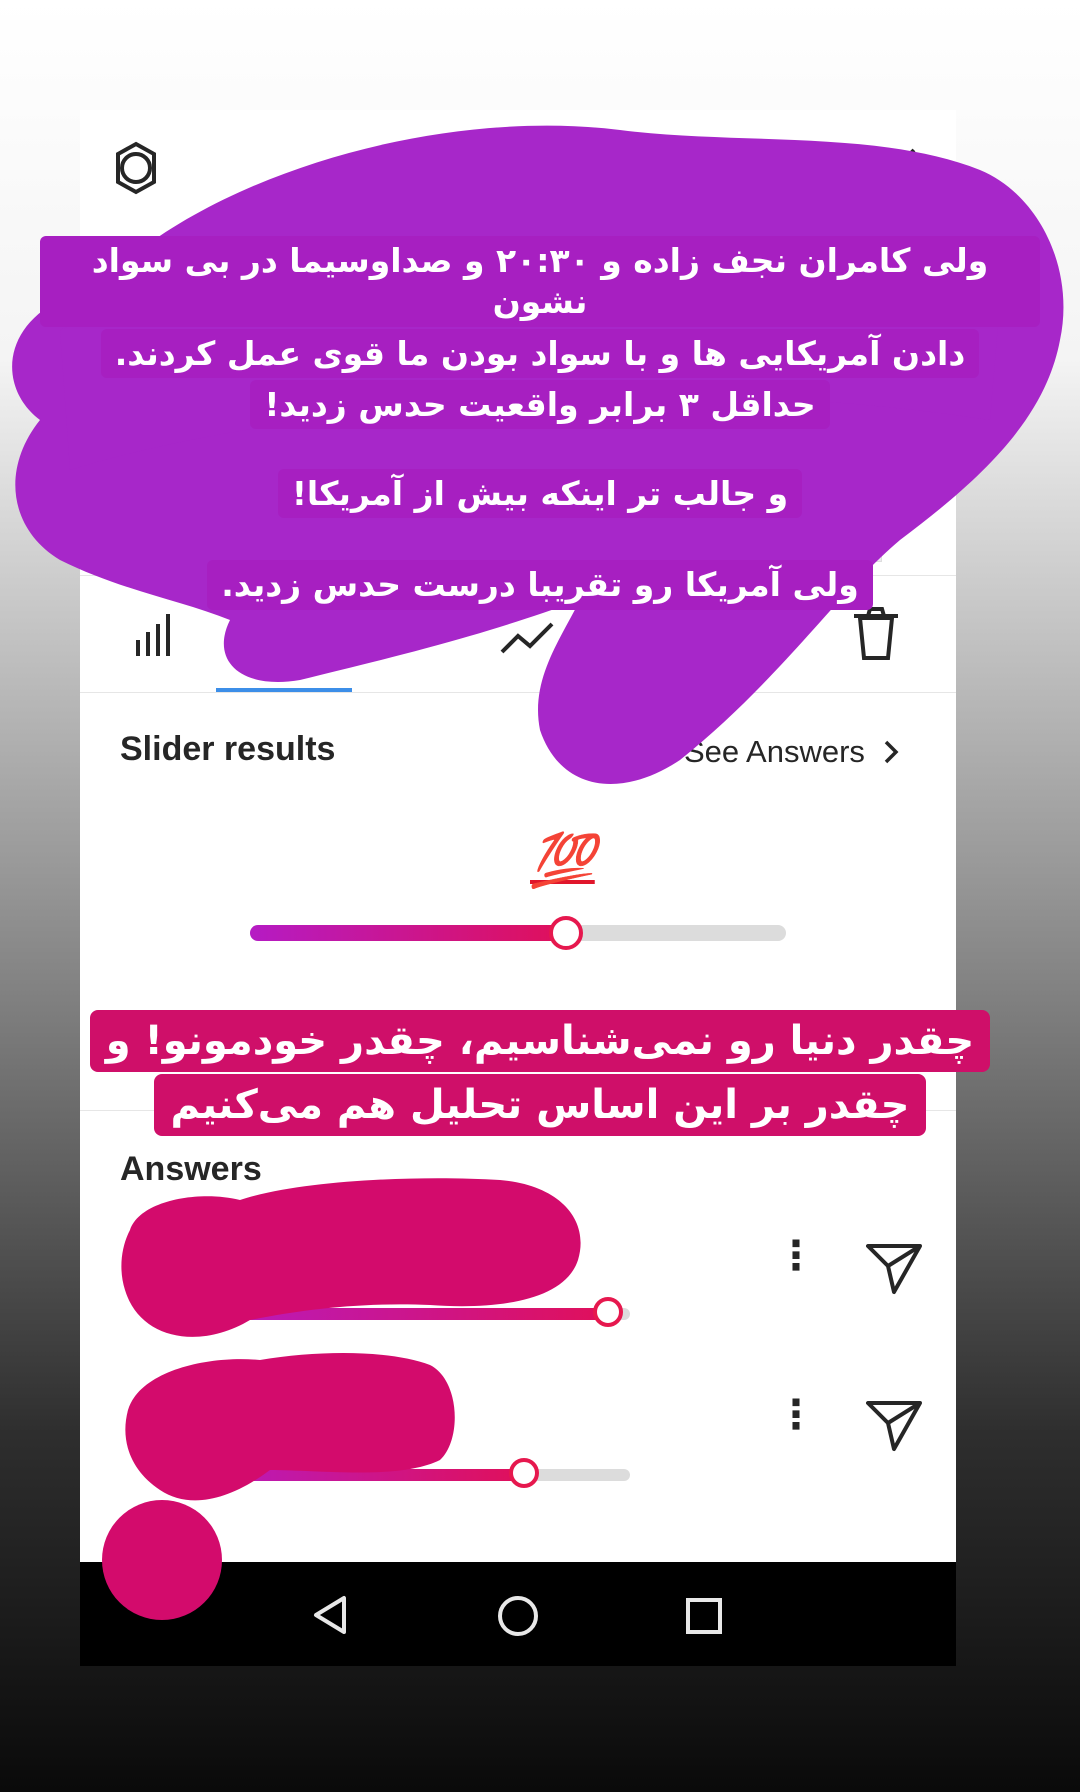 The image size is (1080, 1792). Describe the element at coordinates (540, 1105) in the screenshot. I see `caption-line: چقدر بر این اساس تحلیل هم می‌کنیم` at that location.